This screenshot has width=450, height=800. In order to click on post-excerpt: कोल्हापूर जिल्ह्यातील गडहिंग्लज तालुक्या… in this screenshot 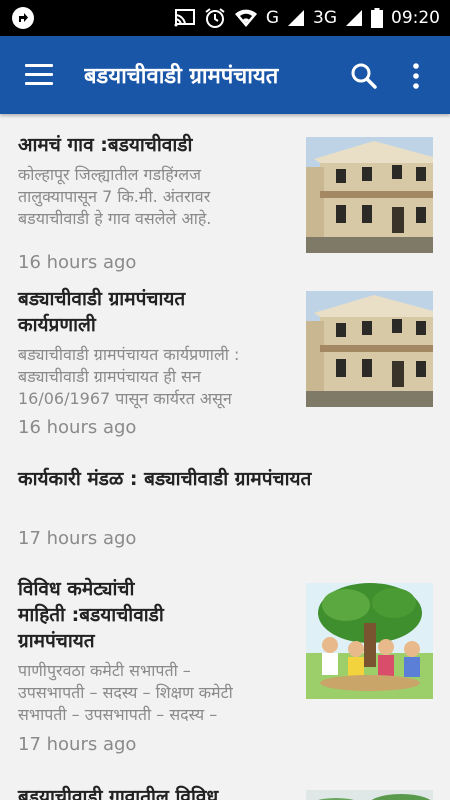, I will do `click(115, 196)`.